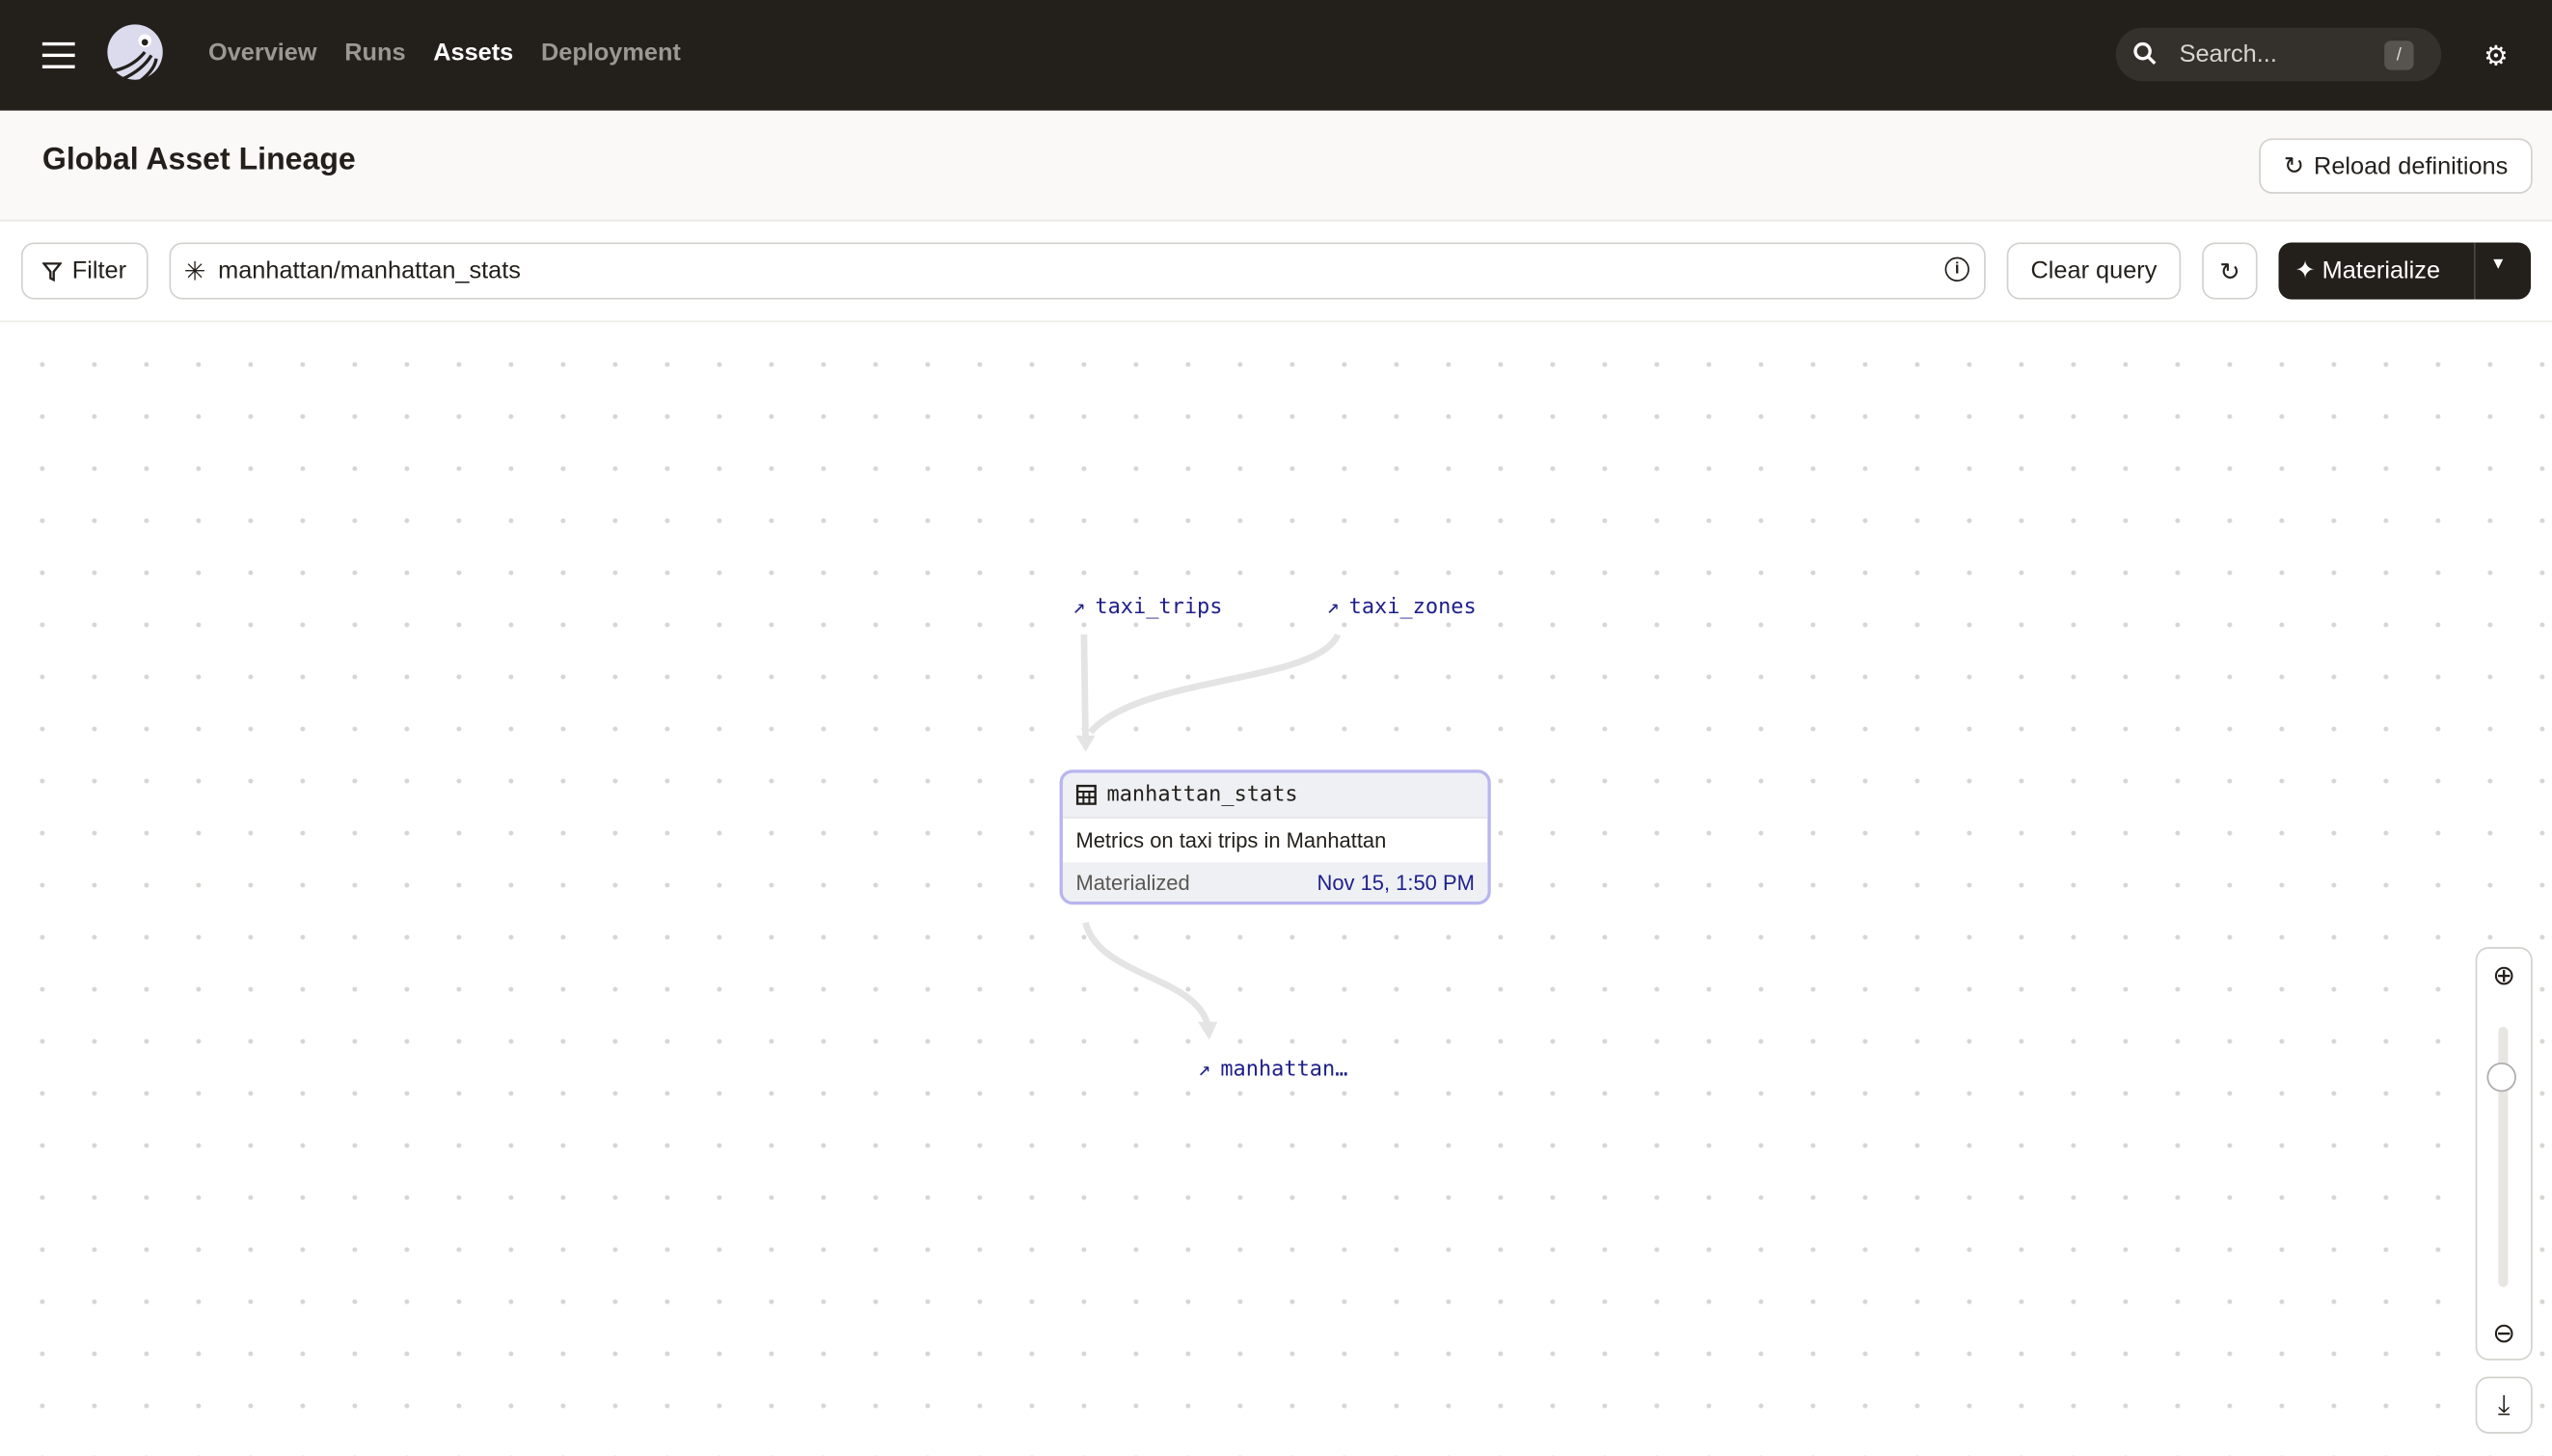  What do you see at coordinates (1159, 607) in the screenshot?
I see `asset-name: taxi_trips` at bounding box center [1159, 607].